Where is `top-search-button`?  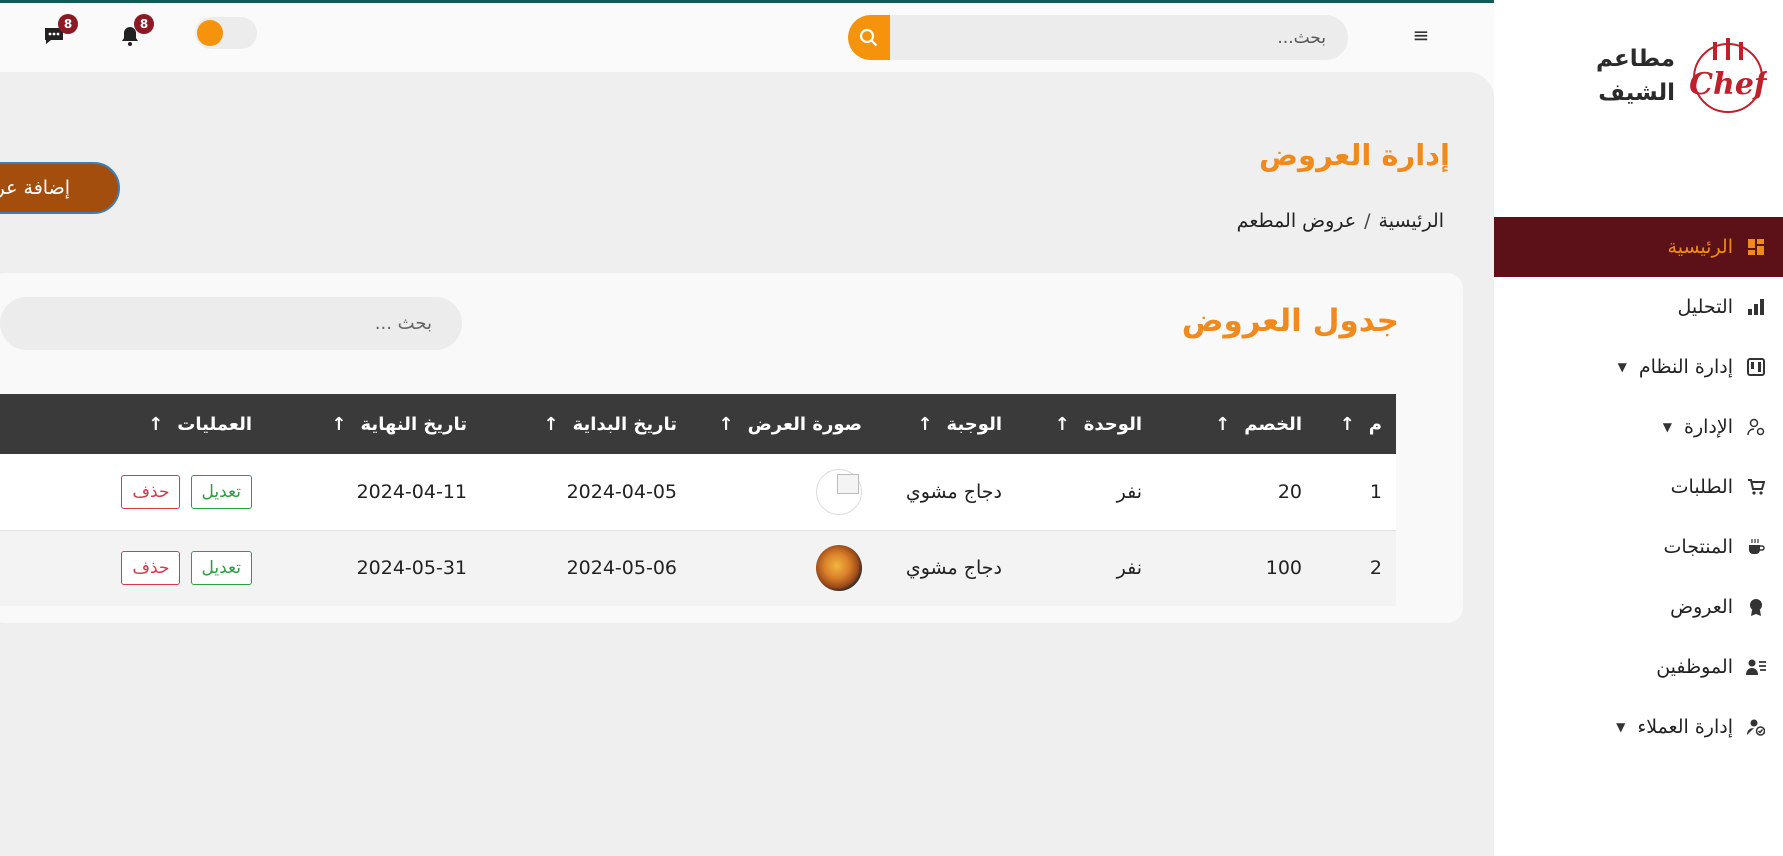 top-search-button is located at coordinates (869, 37).